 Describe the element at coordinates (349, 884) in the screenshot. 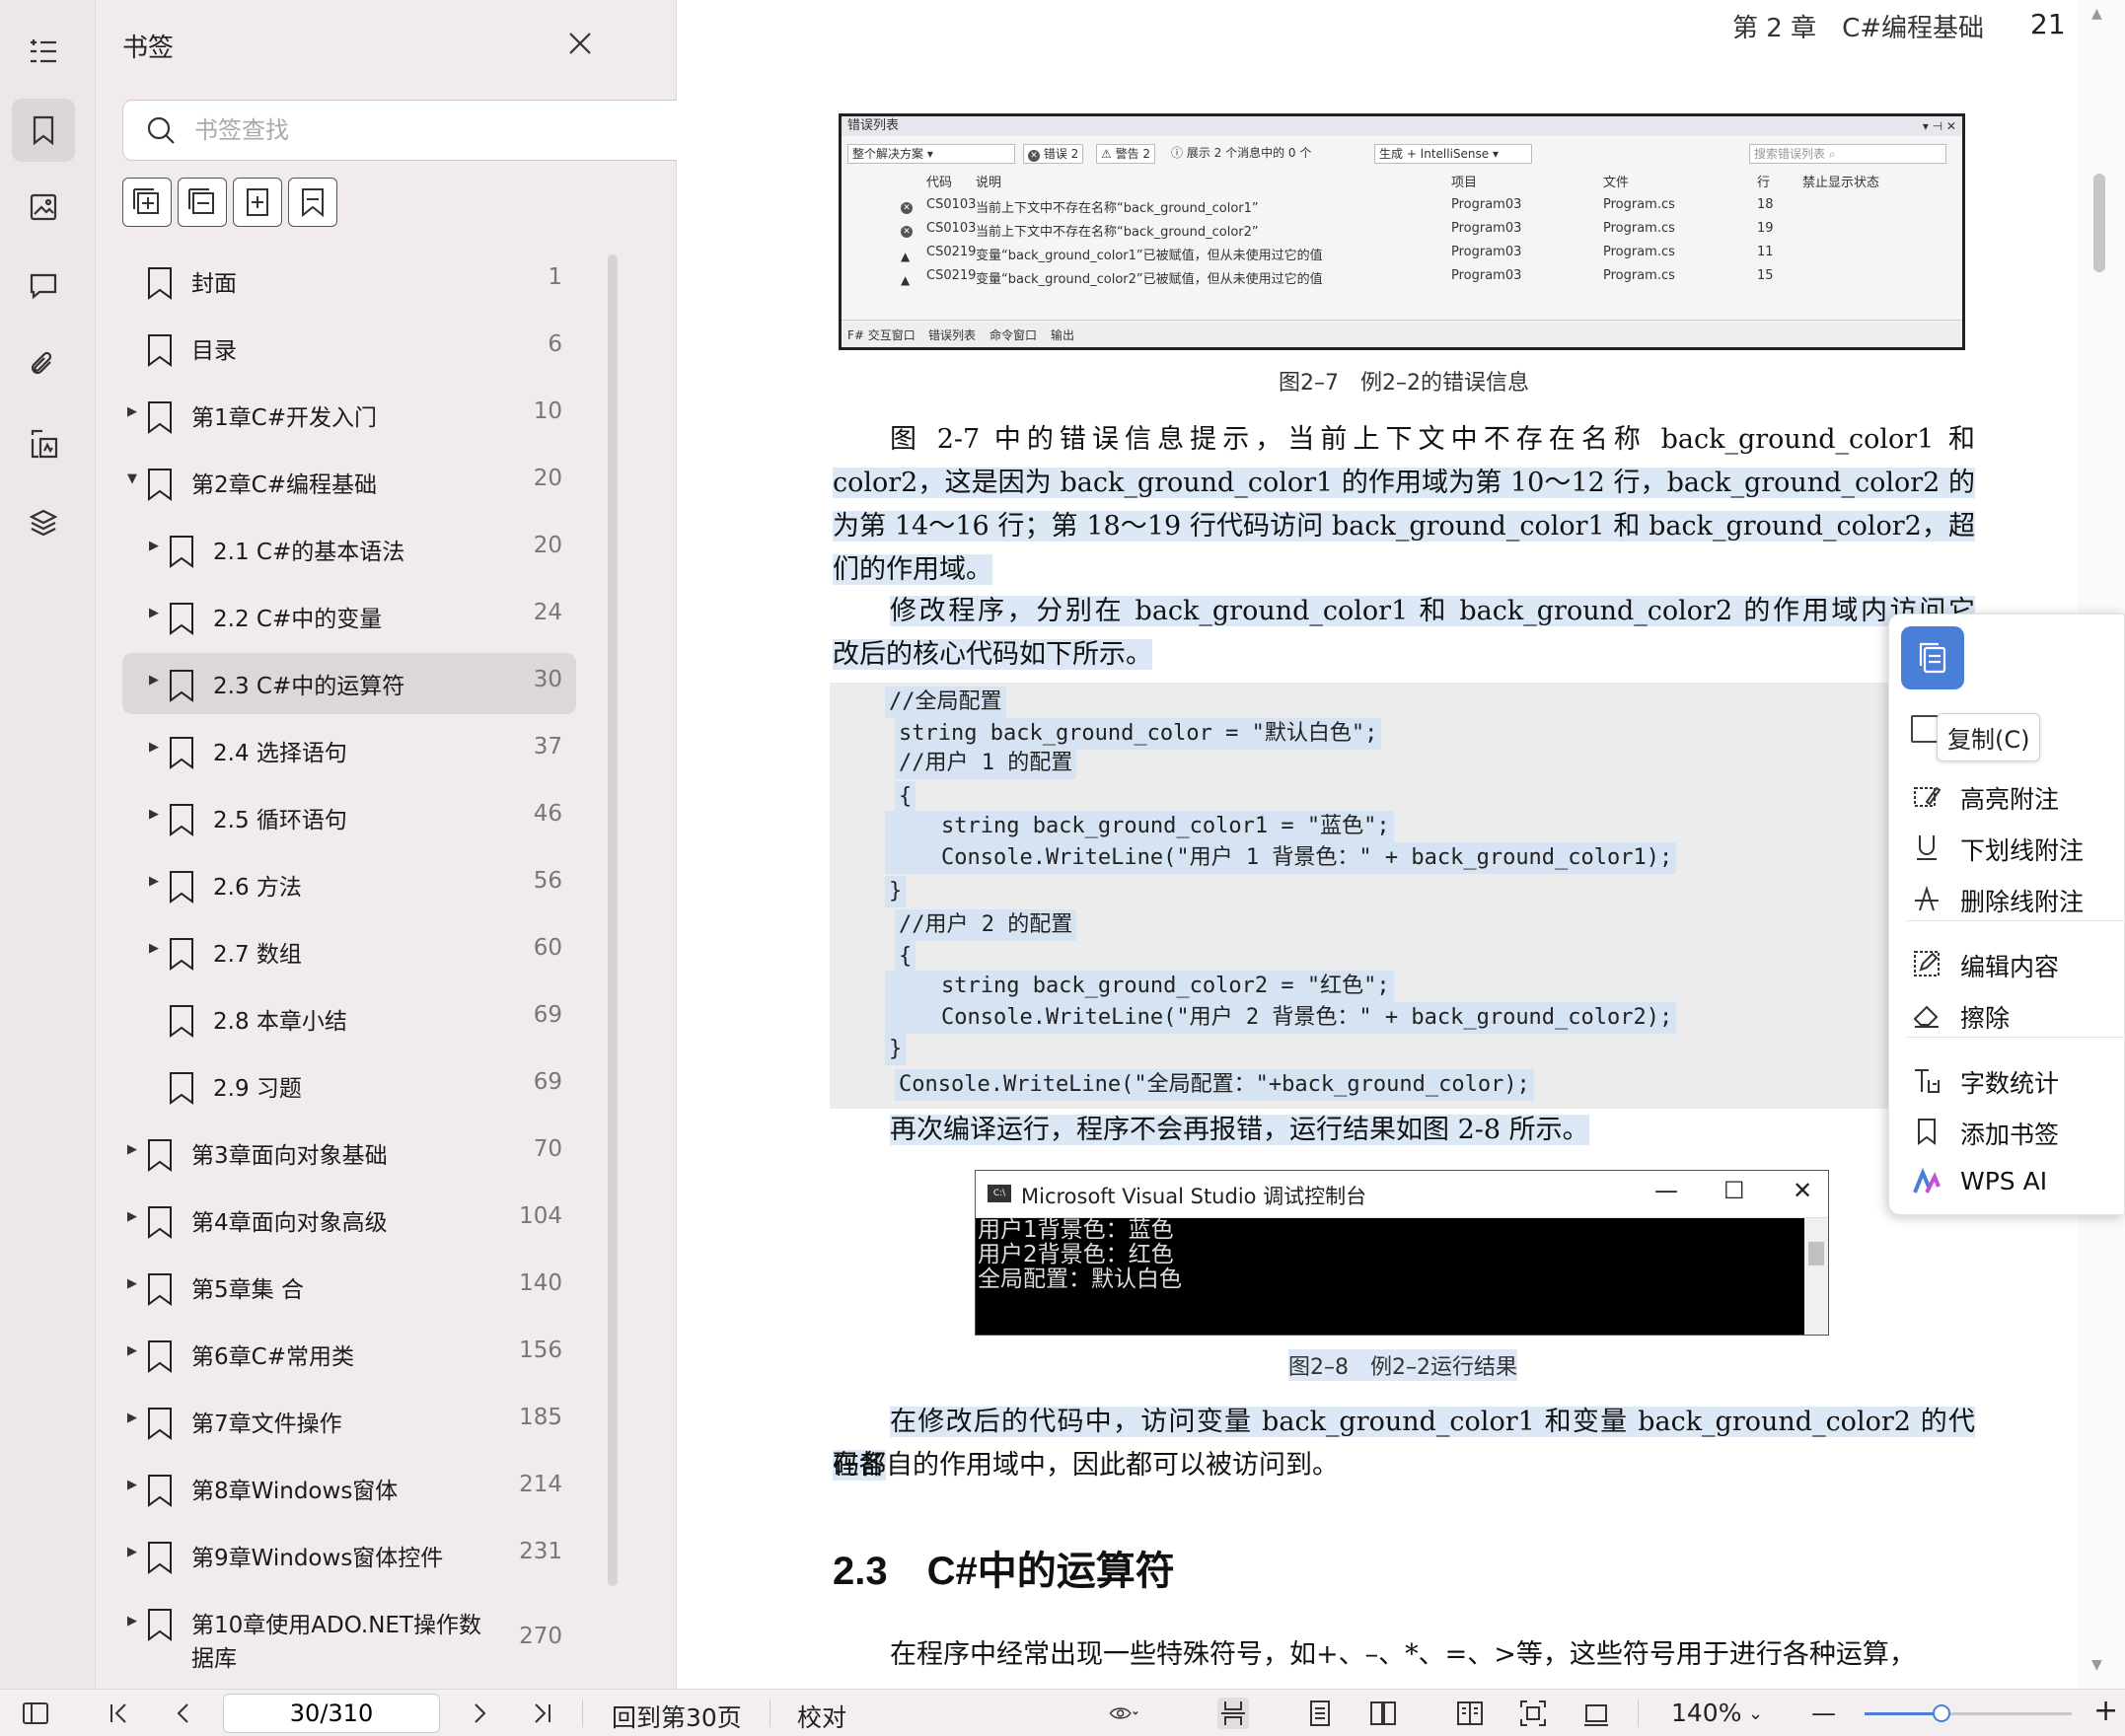

I see `bookmark-item: ▶ 2.6 方法 56` at that location.